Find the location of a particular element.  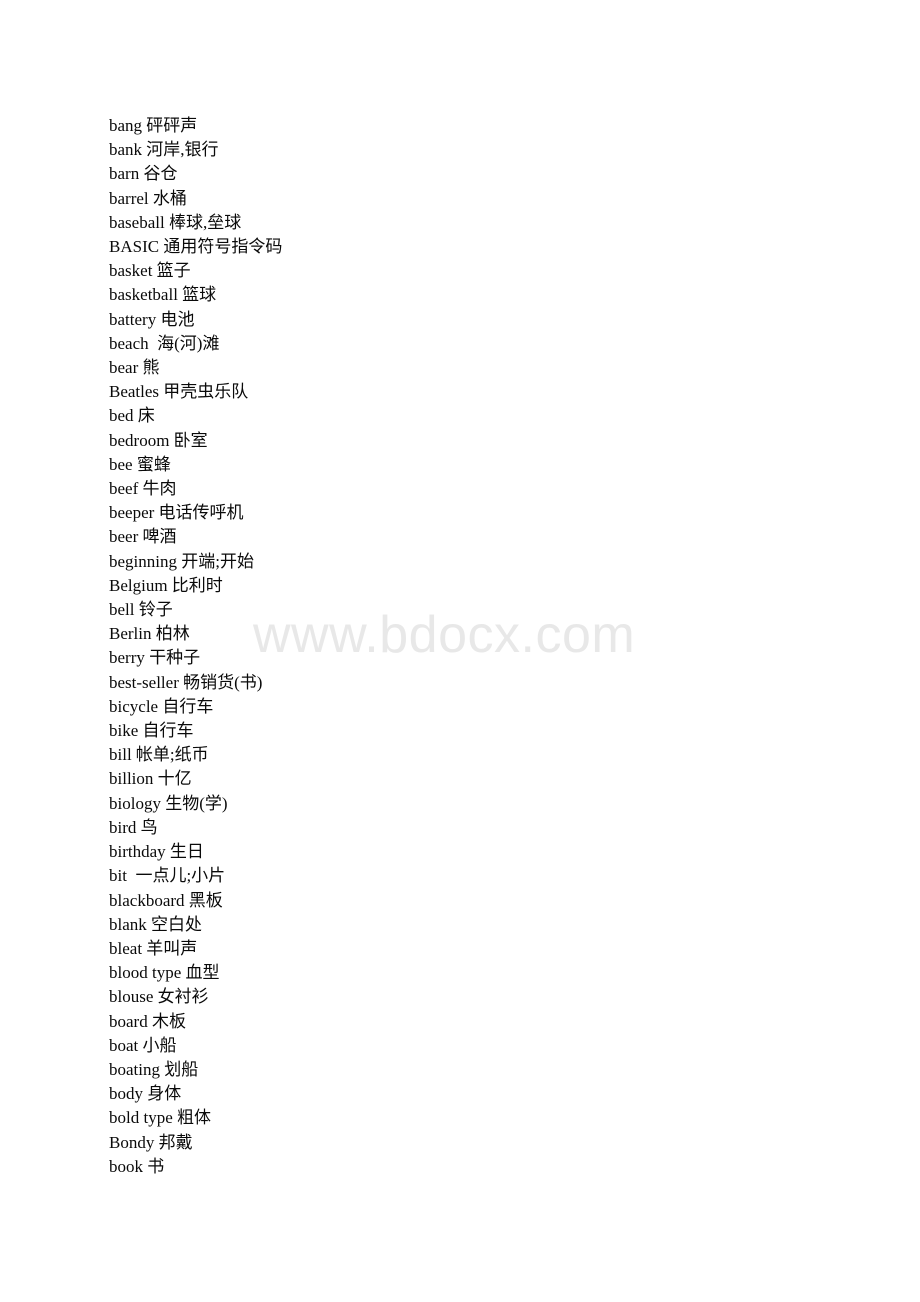

vocabulary-entry: billion 十亿 is located at coordinates (150, 779).